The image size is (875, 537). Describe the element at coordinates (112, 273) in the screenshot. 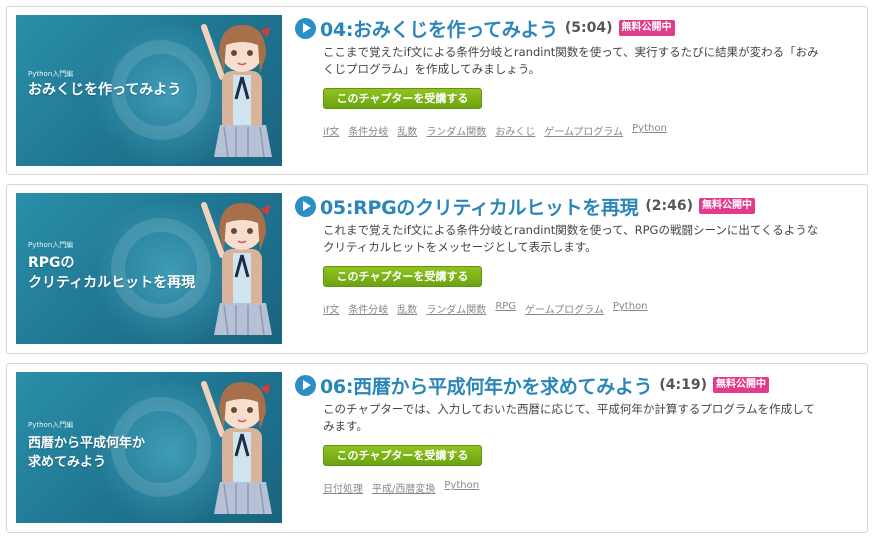

I see `thumbnail-title: RPGの クリティカルヒットを再現` at that location.